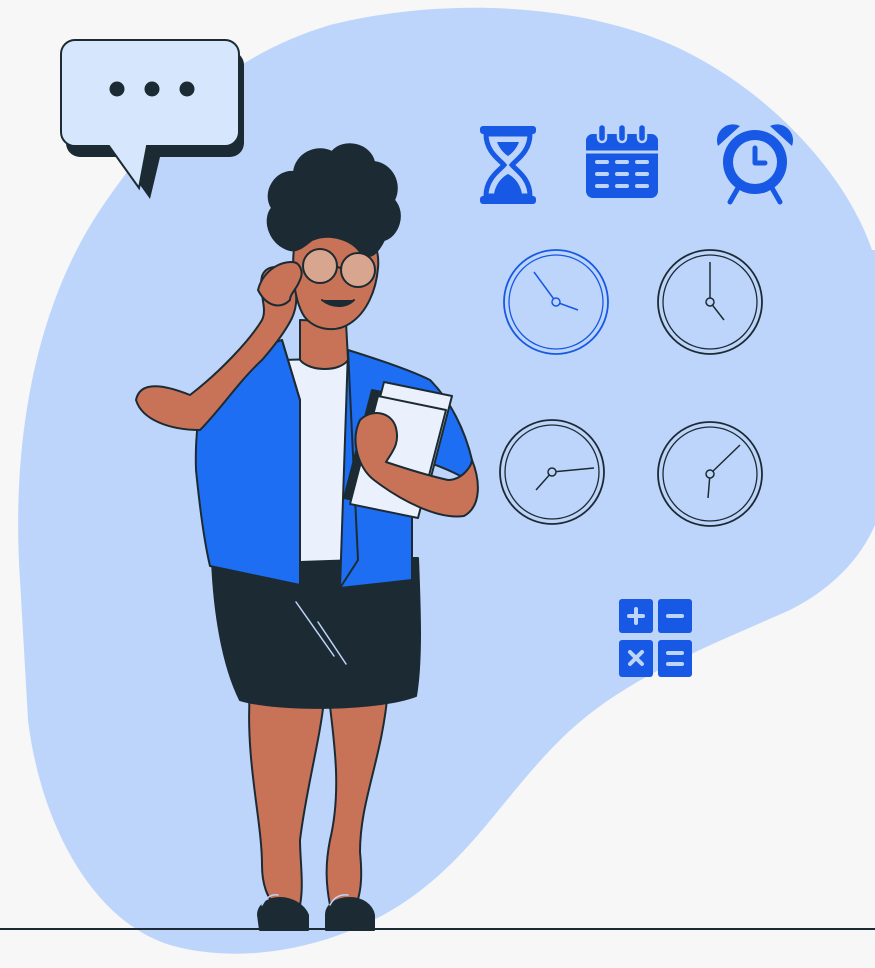 The height and width of the screenshot is (968, 875). What do you see at coordinates (320, 266) in the screenshot?
I see `glasses-left-lens` at bounding box center [320, 266].